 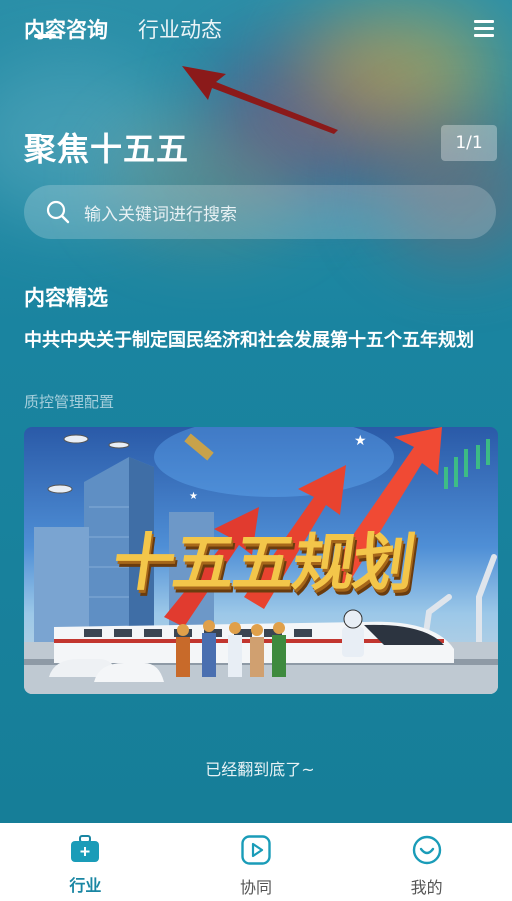 I want to click on nav-item-collaboration: 协同, so click(x=256, y=862).